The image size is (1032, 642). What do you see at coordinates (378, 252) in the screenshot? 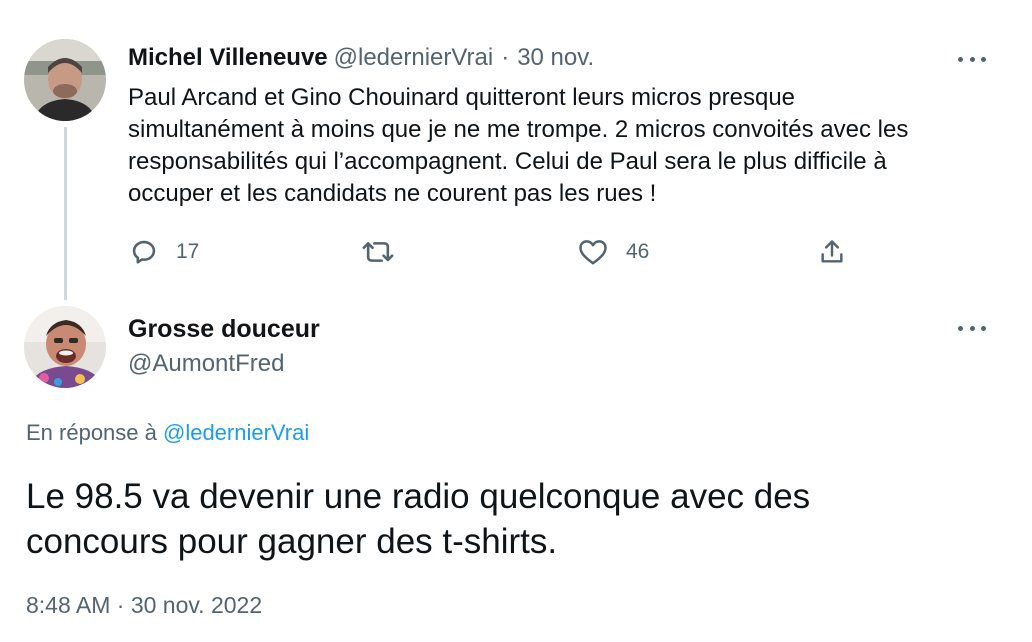
I see `retweet-icon` at bounding box center [378, 252].